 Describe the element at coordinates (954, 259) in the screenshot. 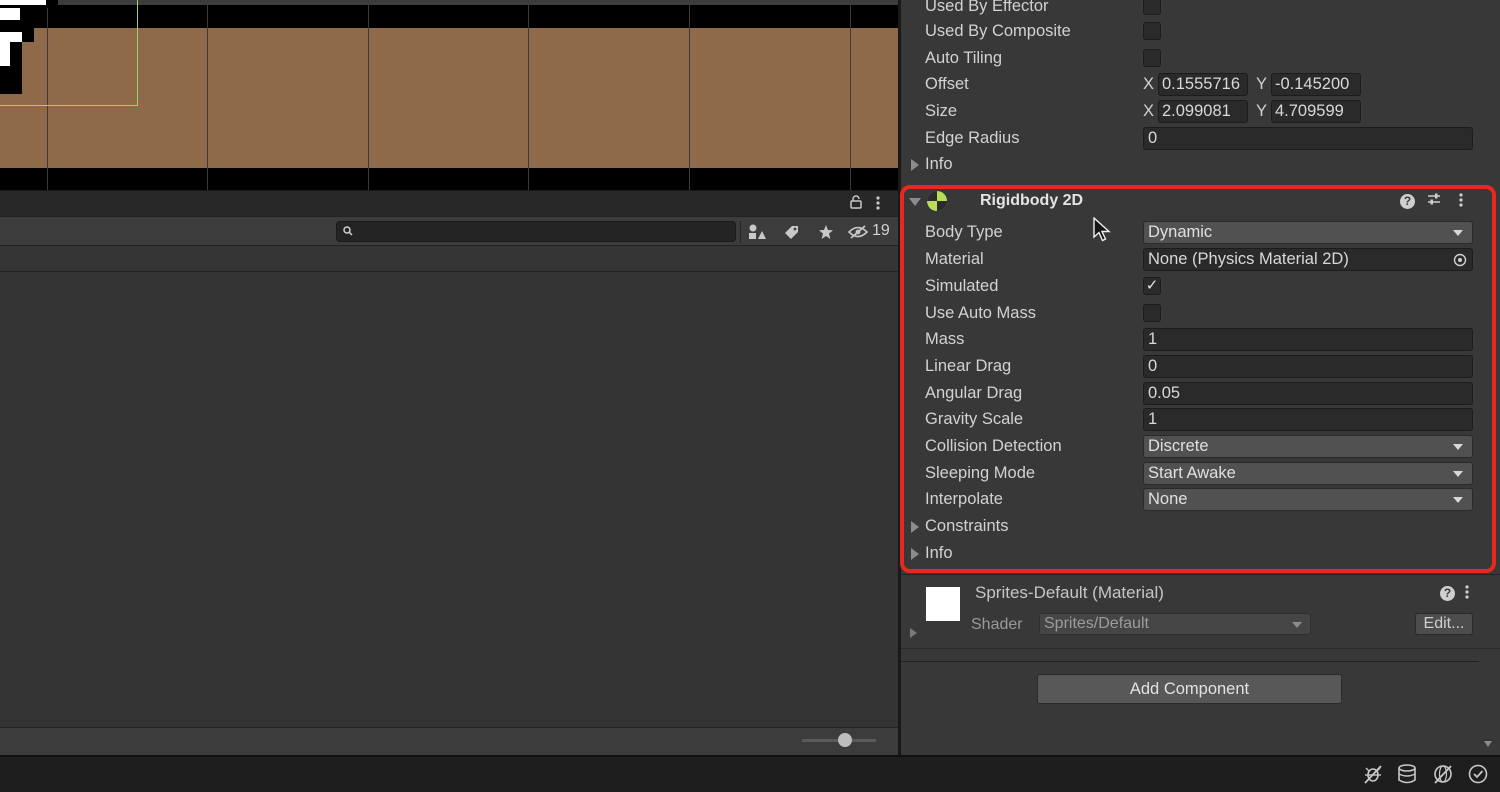

I see `material-label: Material` at that location.